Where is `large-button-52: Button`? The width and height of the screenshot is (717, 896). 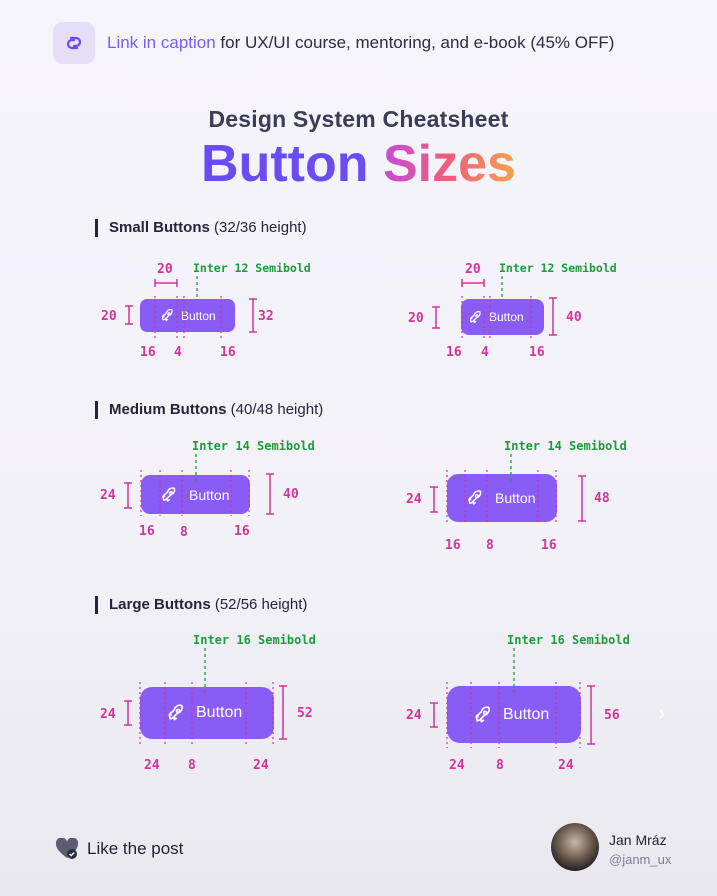 large-button-52: Button is located at coordinates (207, 713).